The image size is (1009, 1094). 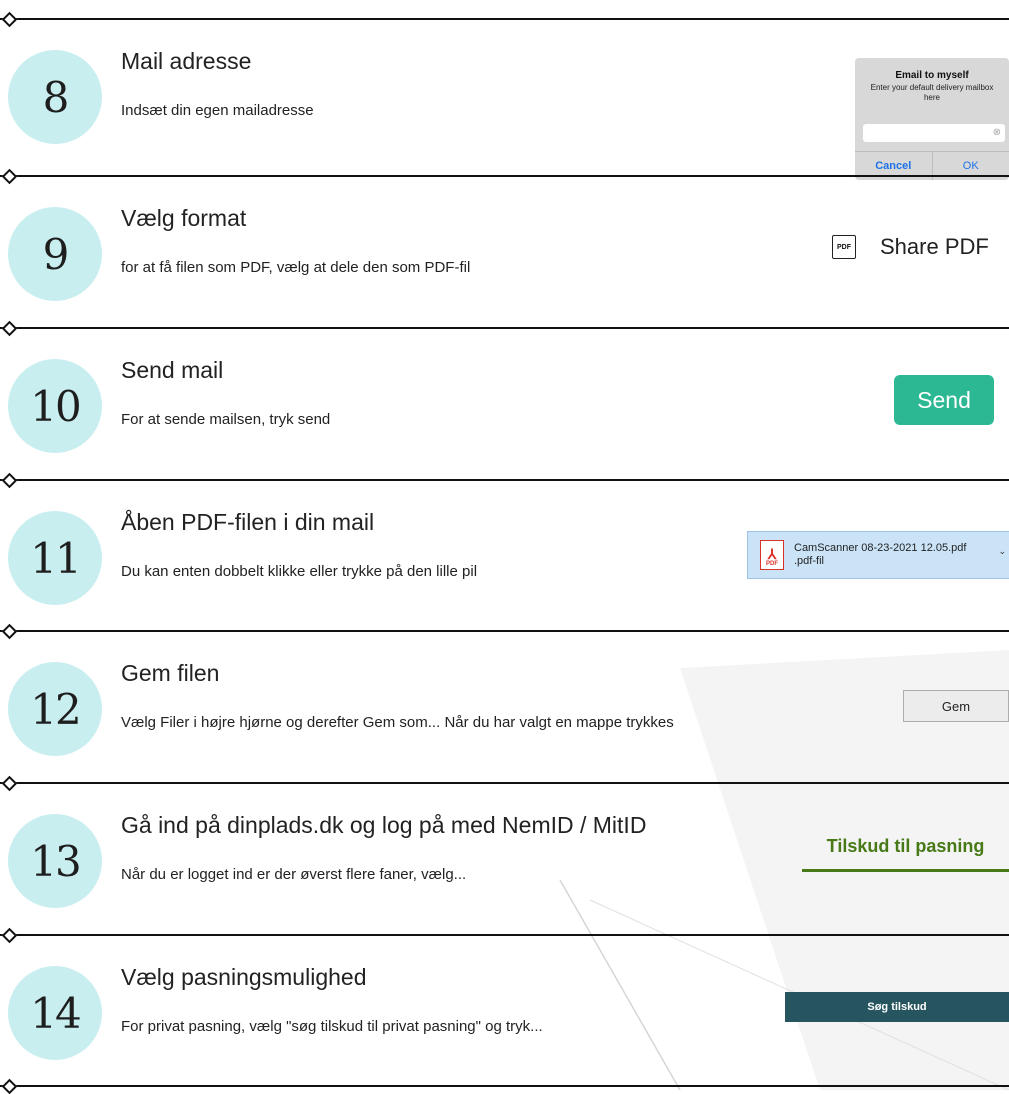 What do you see at coordinates (225, 419) in the screenshot?
I see `step-description: For at sende mailsen, tryk send` at bounding box center [225, 419].